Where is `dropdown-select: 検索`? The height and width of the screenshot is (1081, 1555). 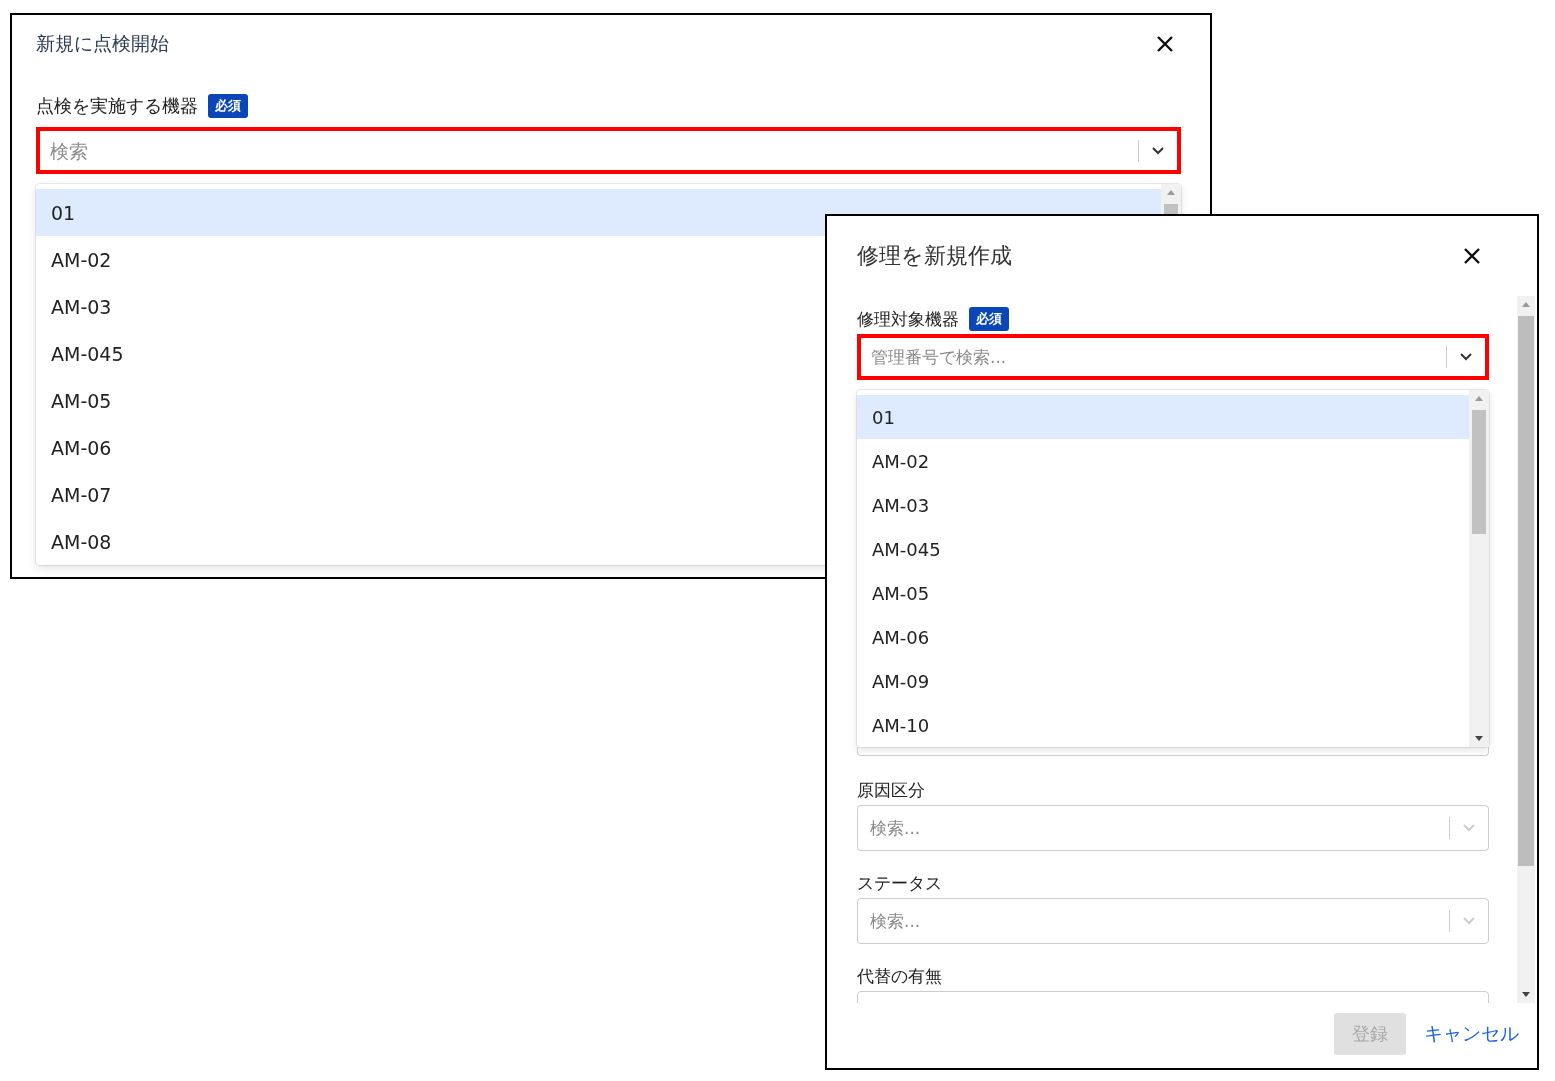 dropdown-select: 検索 is located at coordinates (608, 150).